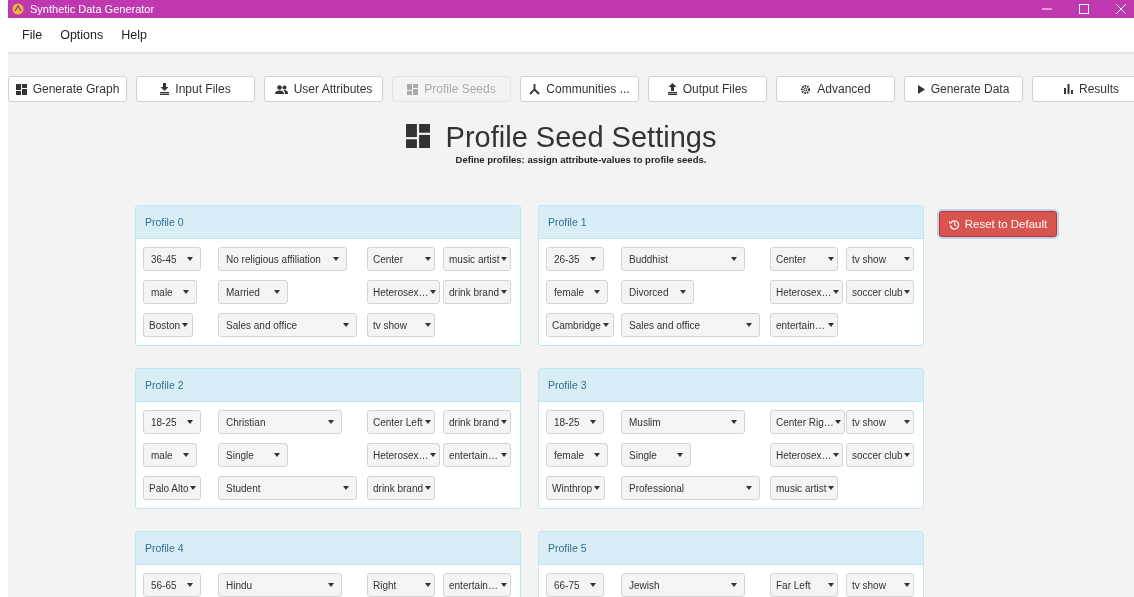  I want to click on dropdown: Professional, so click(690, 488).